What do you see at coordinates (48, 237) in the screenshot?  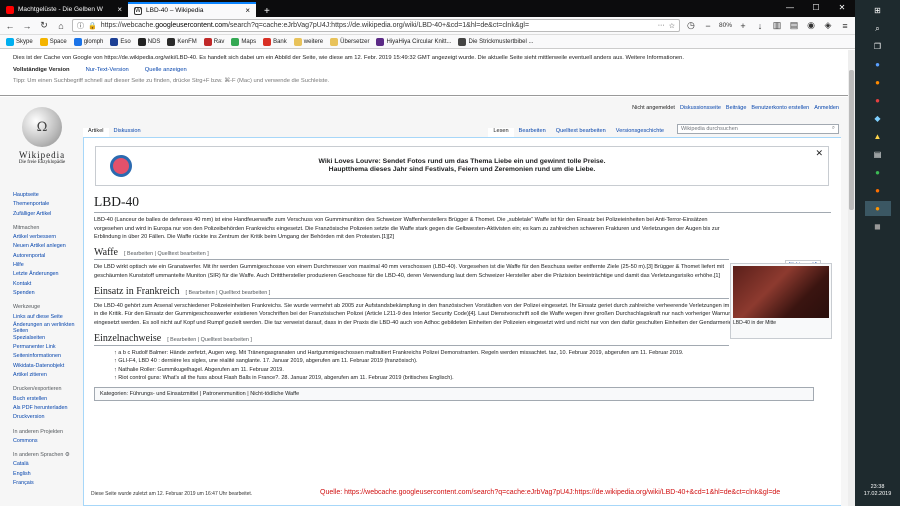 I see `sidebar-item: Artikel verbessern` at bounding box center [48, 237].